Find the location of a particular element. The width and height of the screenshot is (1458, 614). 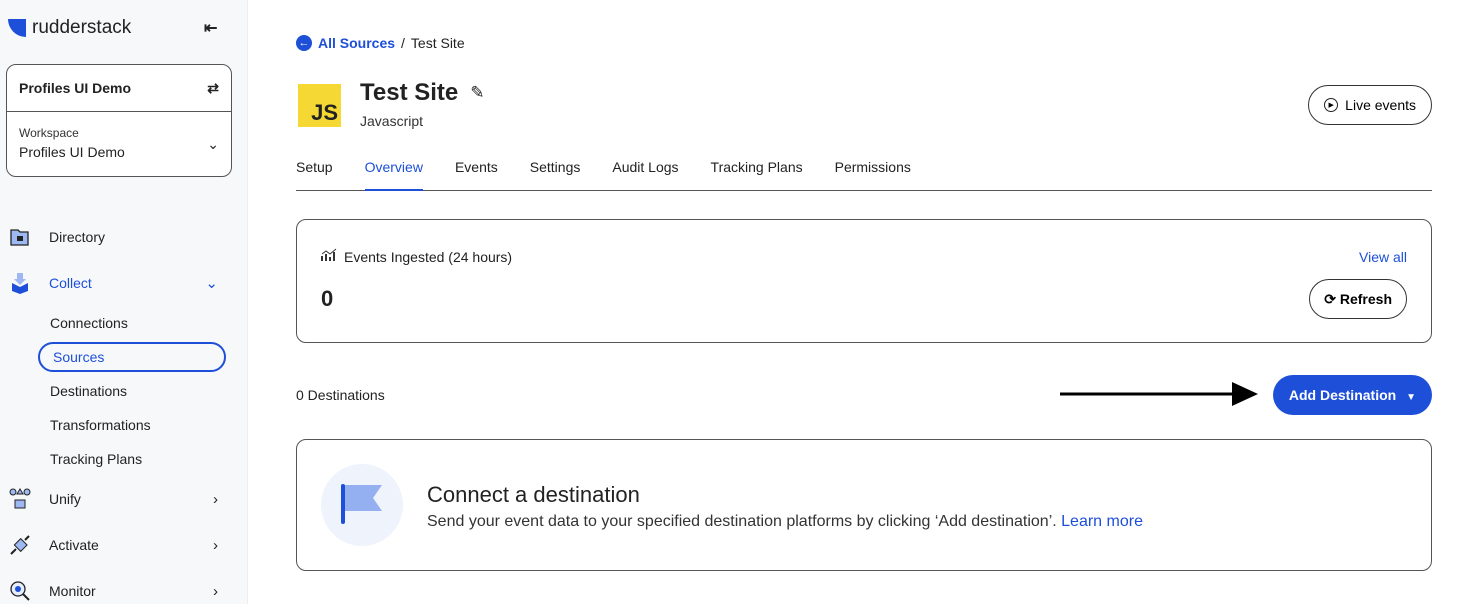

events-count: 0 is located at coordinates (327, 298).